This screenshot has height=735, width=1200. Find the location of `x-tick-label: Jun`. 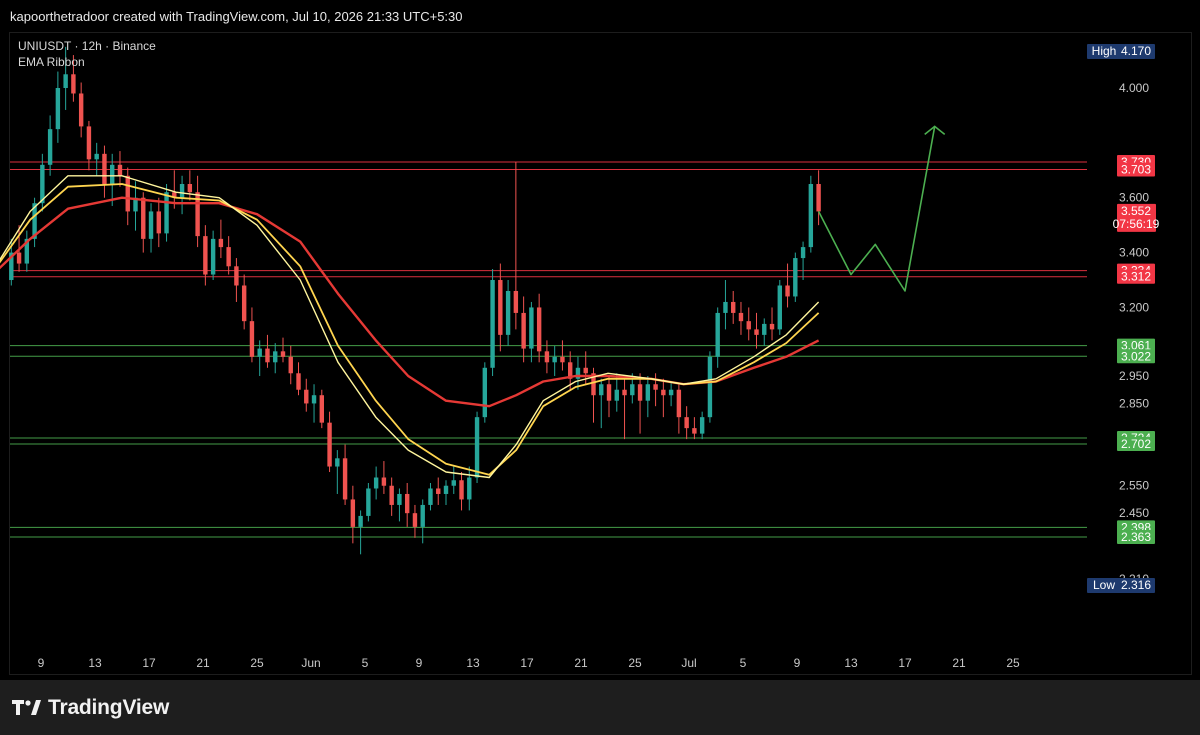

x-tick-label: Jun is located at coordinates (310, 663).